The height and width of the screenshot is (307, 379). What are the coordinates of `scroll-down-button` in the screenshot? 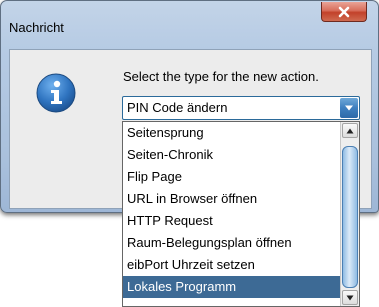 It's located at (350, 297).